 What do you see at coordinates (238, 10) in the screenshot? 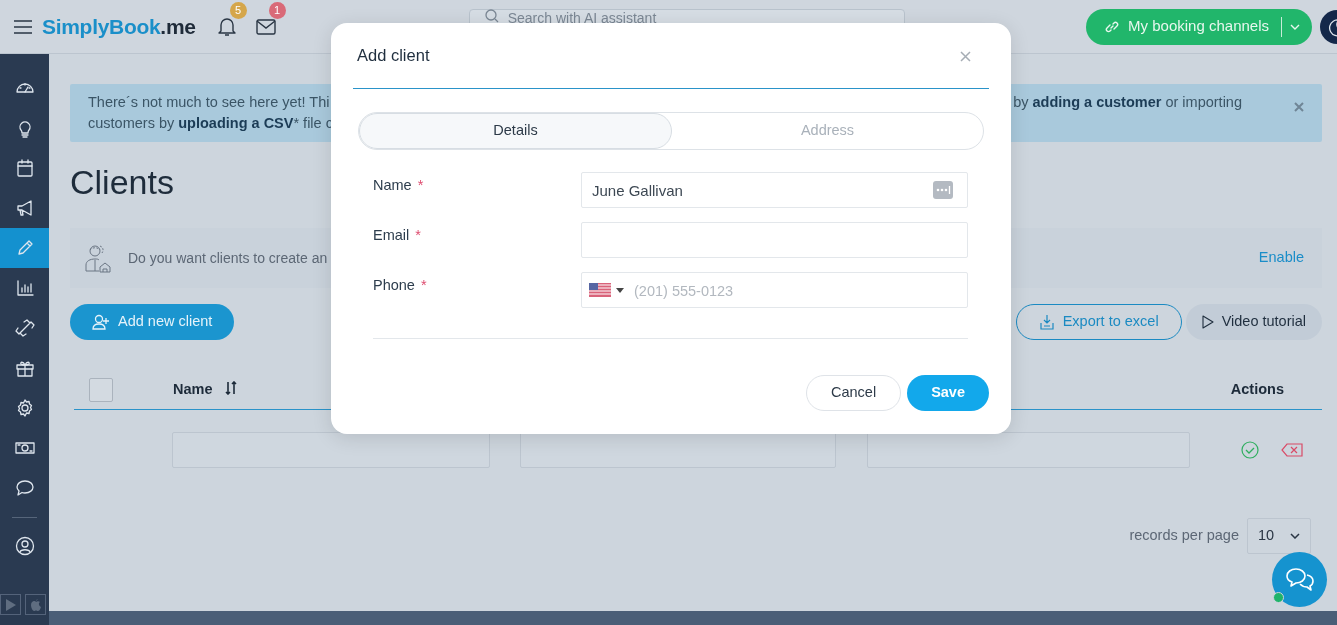
I see `notification-count: 5` at bounding box center [238, 10].